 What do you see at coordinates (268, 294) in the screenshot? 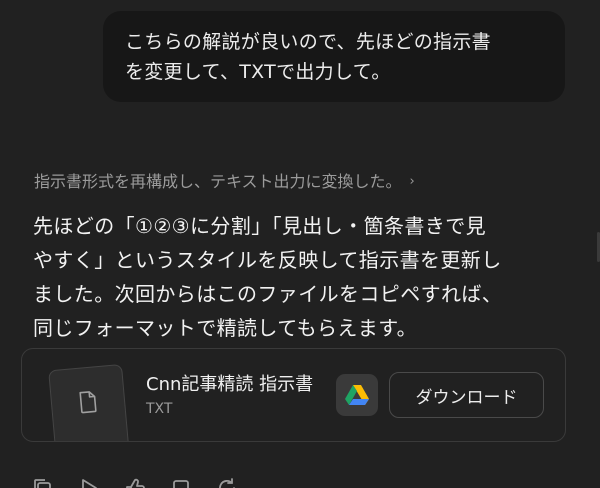
I see `assistant-message-line: ました。次回からはこのファイルをコピペすれば、` at bounding box center [268, 294].